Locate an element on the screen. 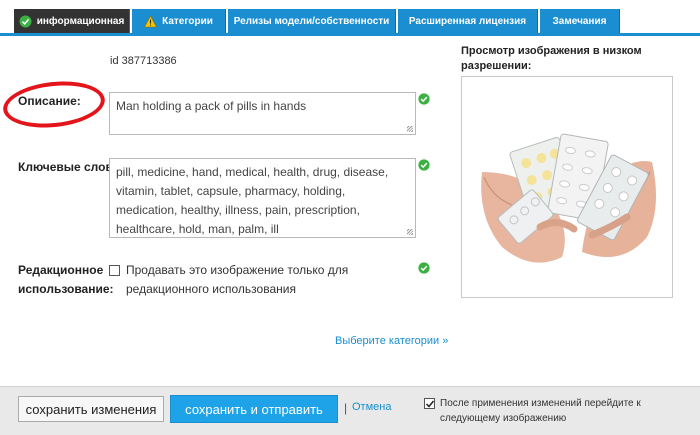 The image size is (700, 435). editorial-label-line2: использование: is located at coordinates (66, 289).